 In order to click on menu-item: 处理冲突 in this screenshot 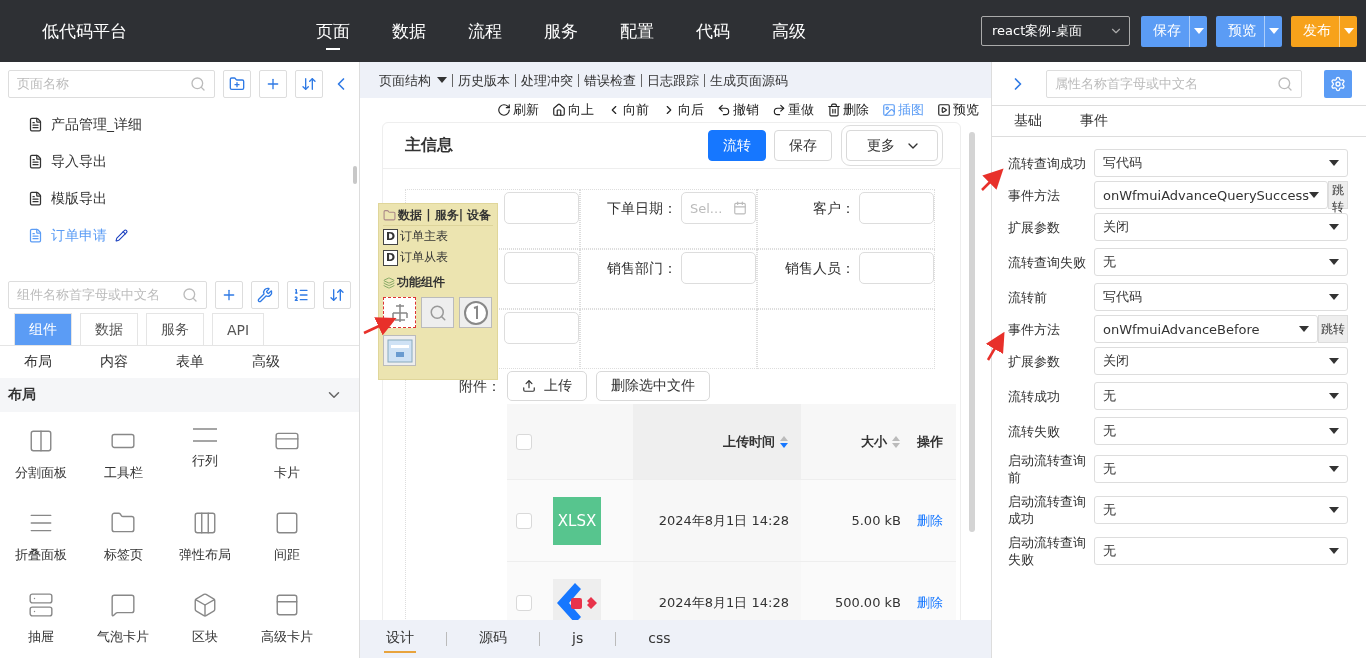, I will do `click(546, 80)`.